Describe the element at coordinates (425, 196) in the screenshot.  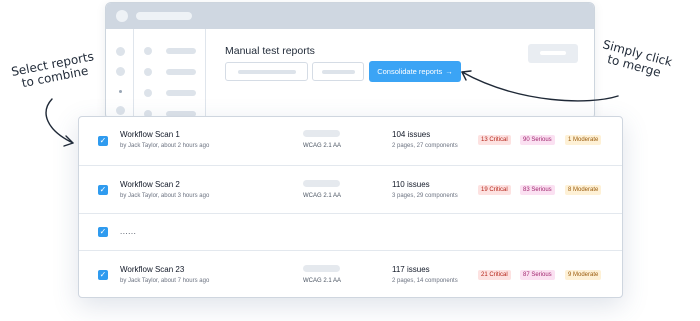
I see `pages-components: 3 pages, 29 components` at that location.